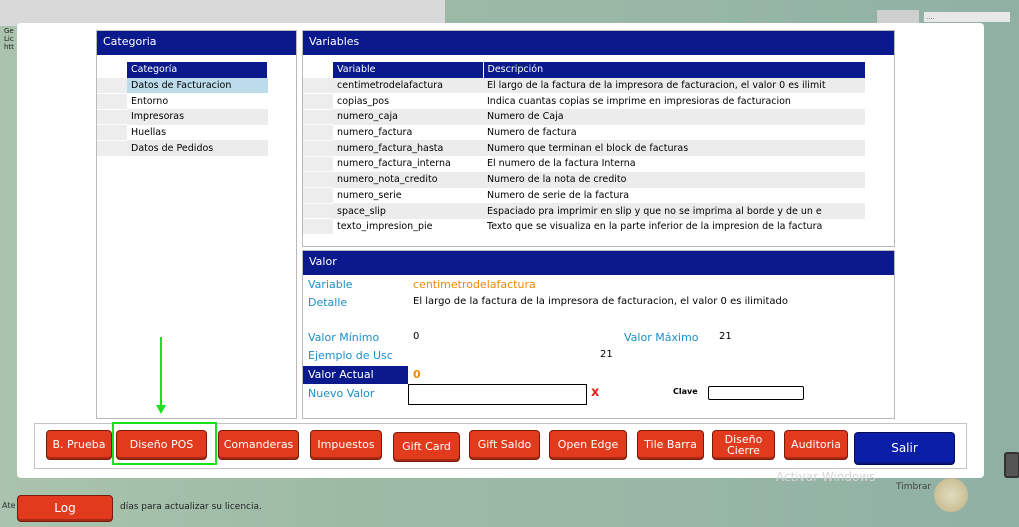 The width and height of the screenshot is (1019, 527). Describe the element at coordinates (408, 117) in the screenshot. I see `variable-cell: numero_caja` at that location.